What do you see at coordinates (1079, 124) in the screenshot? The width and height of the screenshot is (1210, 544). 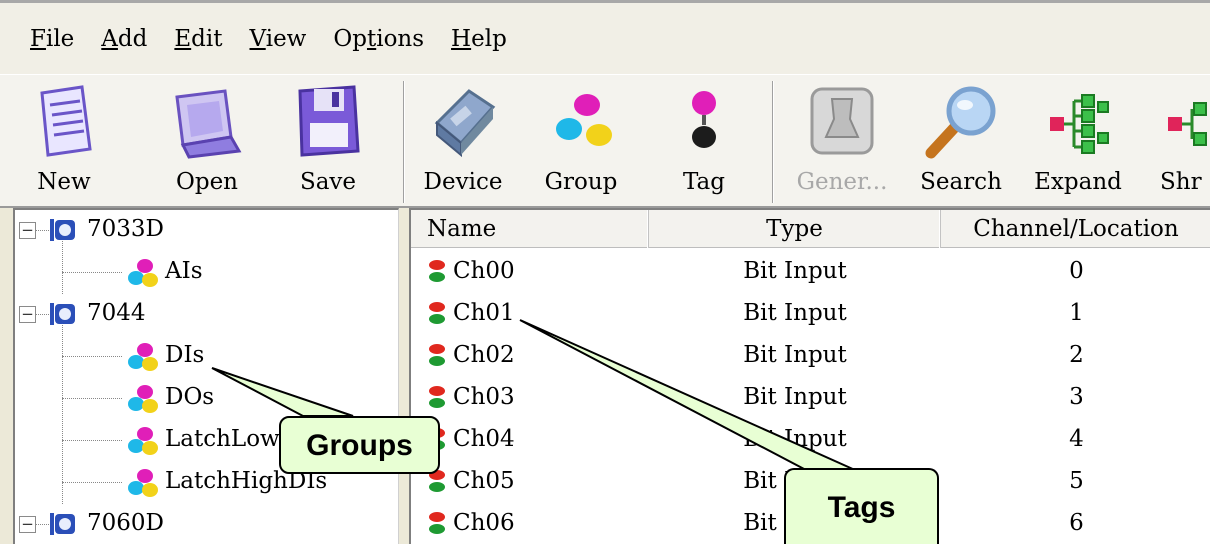 I see `expand-tree-icon` at bounding box center [1079, 124].